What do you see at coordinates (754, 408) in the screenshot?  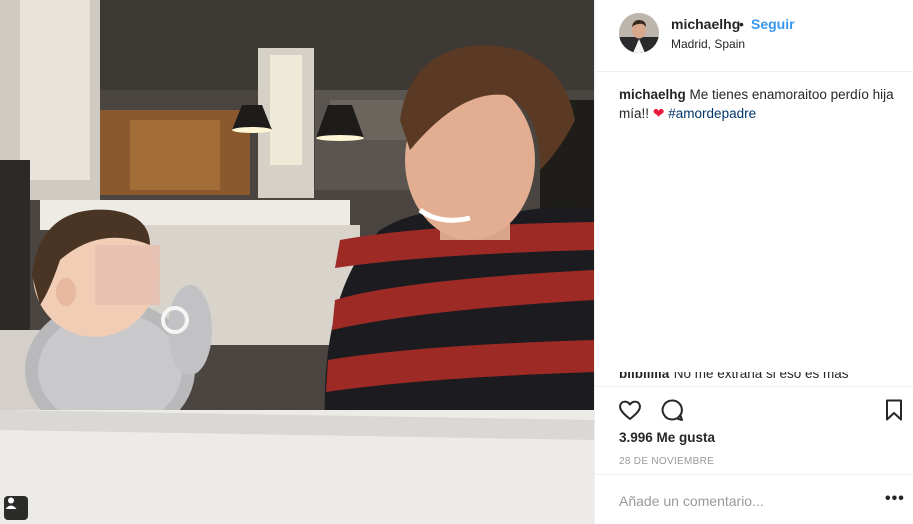 I see `action-bar` at bounding box center [754, 408].